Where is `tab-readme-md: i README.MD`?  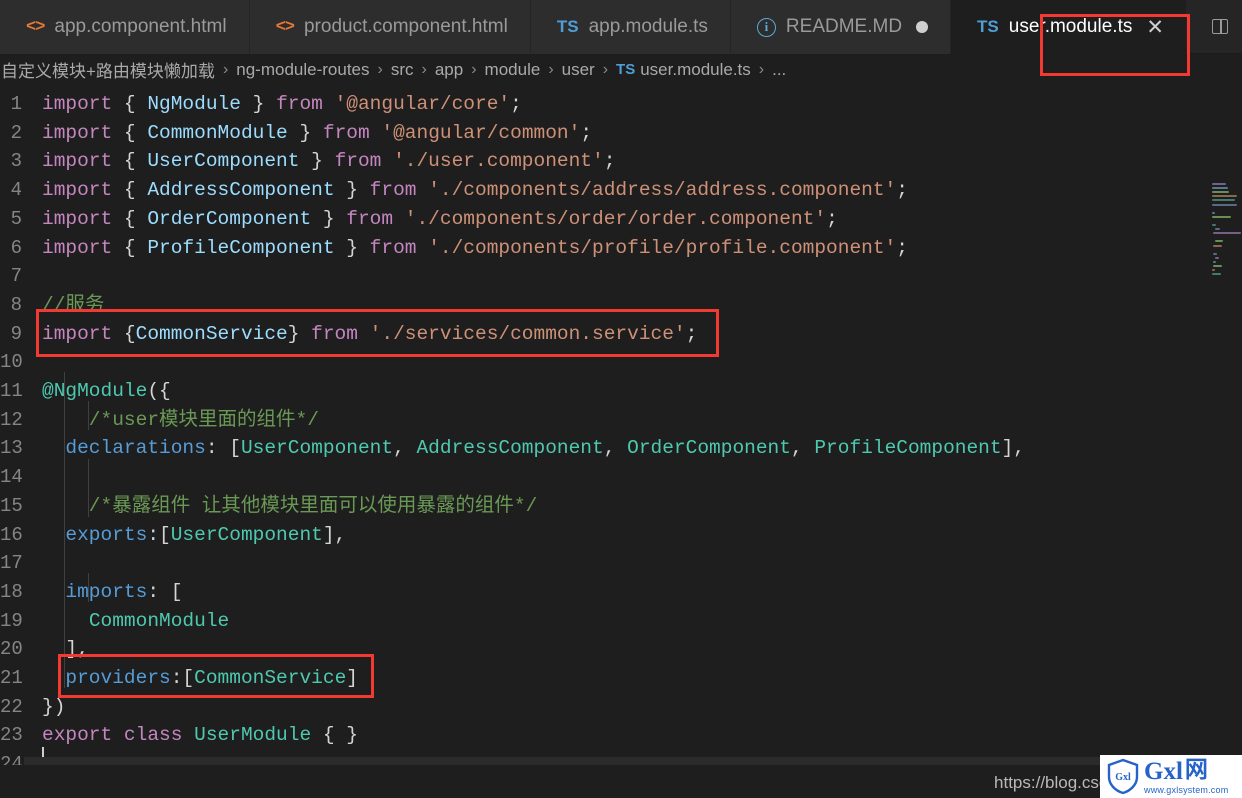
tab-readme-md: i README.MD is located at coordinates (841, 27).